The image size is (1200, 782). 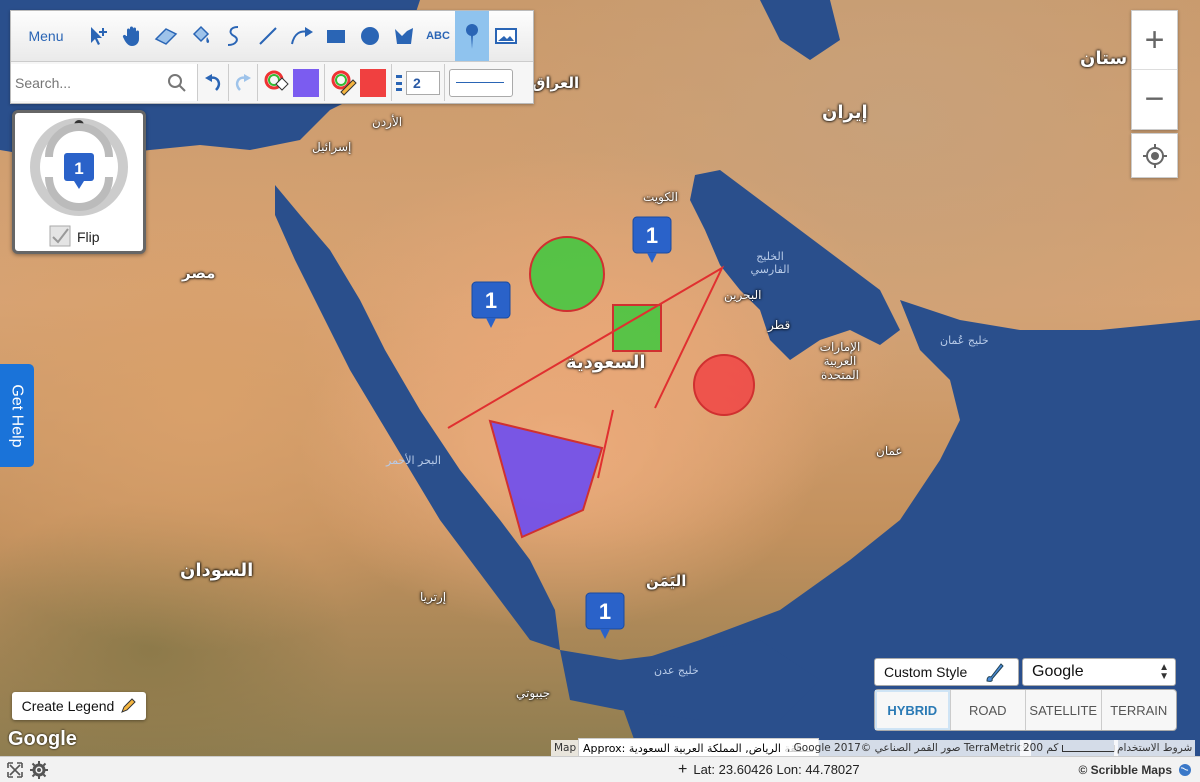 I want to click on marker-1: 1, so click(x=652, y=239).